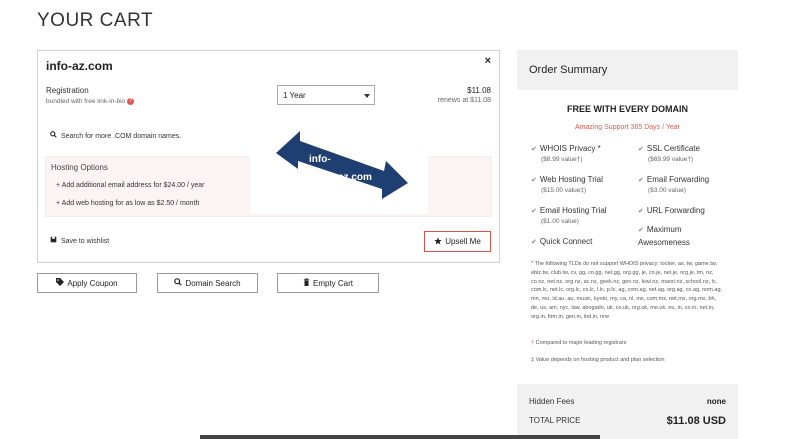 The width and height of the screenshot is (800, 439). I want to click on search-more-text: Search for more .COM domain names., so click(121, 136).